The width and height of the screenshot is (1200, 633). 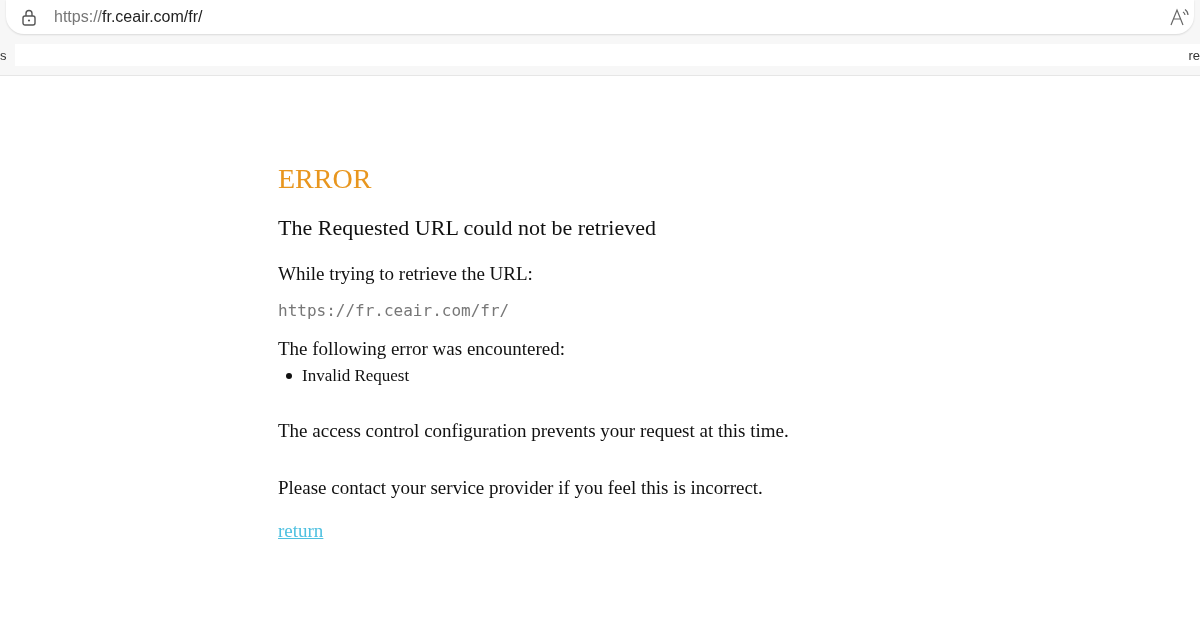 What do you see at coordinates (128, 17) in the screenshot?
I see `address-bar-url: https://fr.ceair.com/fr/` at bounding box center [128, 17].